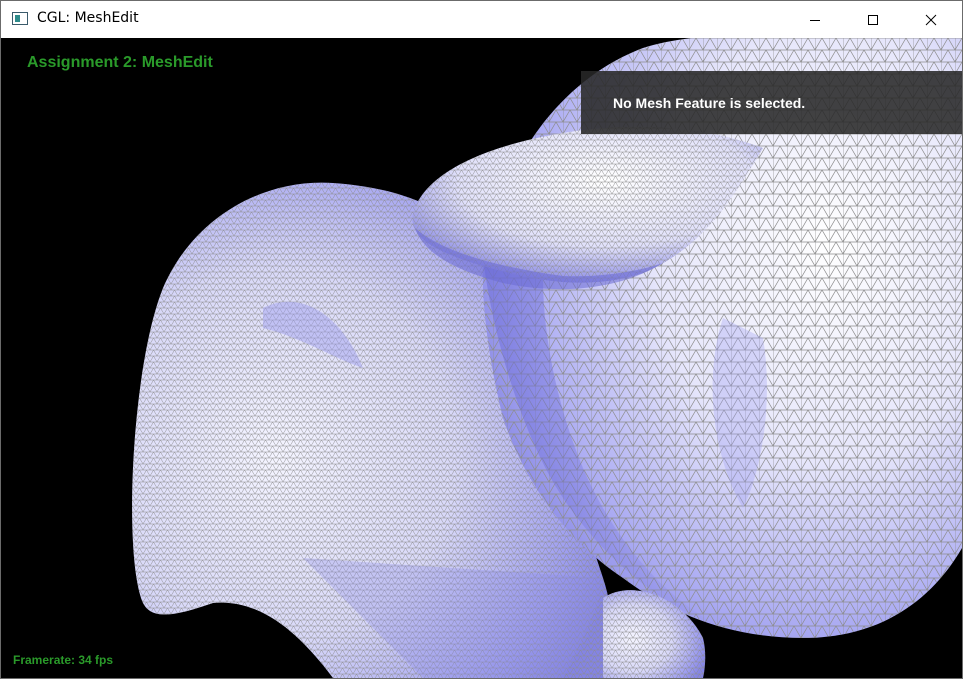  Describe the element at coordinates (63, 660) in the screenshot. I see `framerate-readout: Framerate: 34 fps` at that location.